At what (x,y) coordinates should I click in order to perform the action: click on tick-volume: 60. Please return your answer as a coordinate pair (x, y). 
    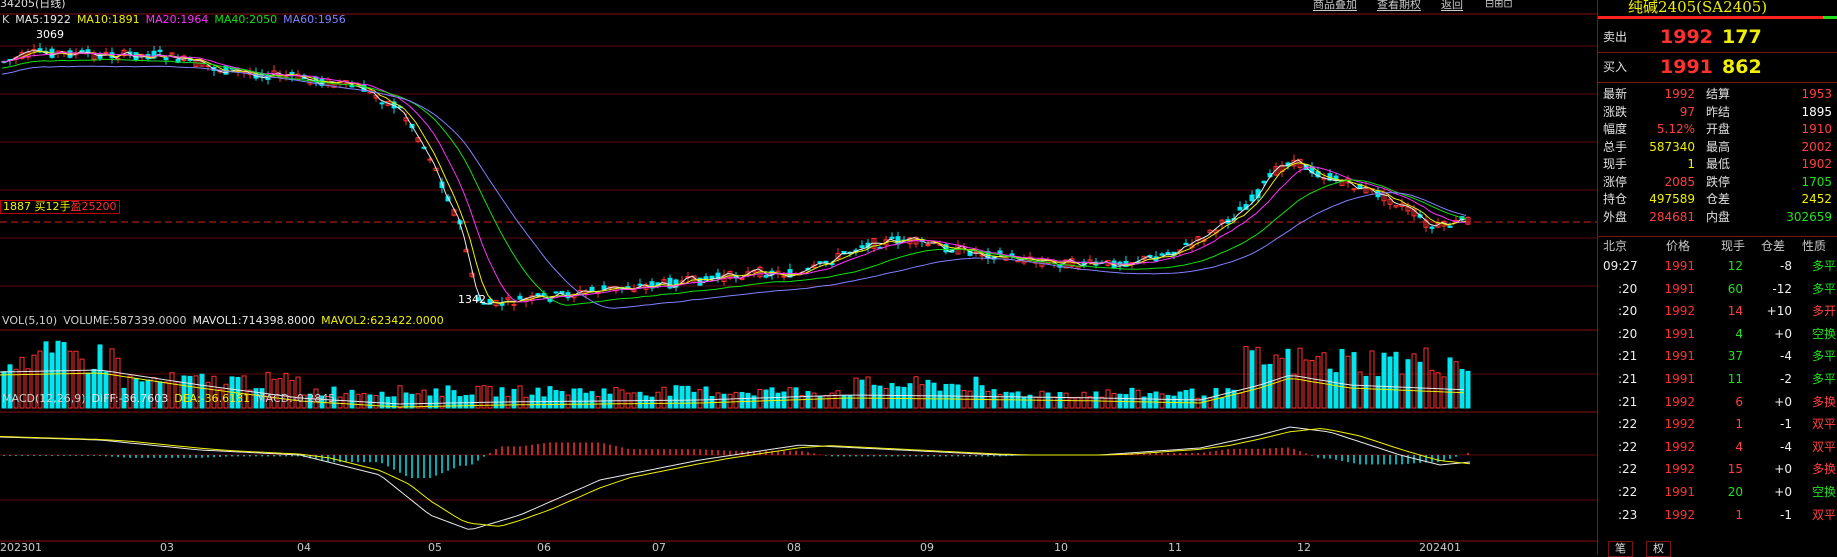
    Looking at the image, I should click on (1735, 288).